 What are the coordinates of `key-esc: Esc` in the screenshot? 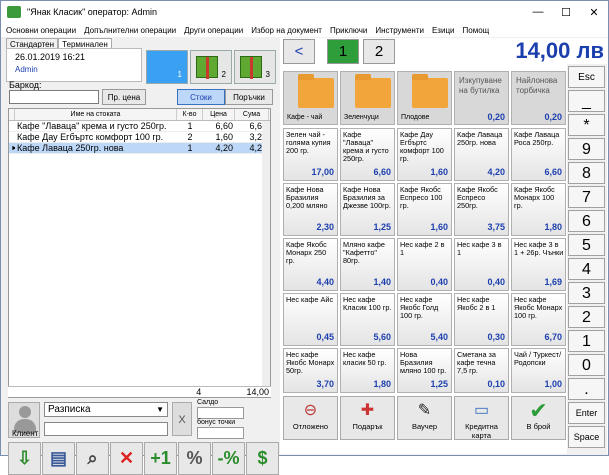 It's located at (586, 77).